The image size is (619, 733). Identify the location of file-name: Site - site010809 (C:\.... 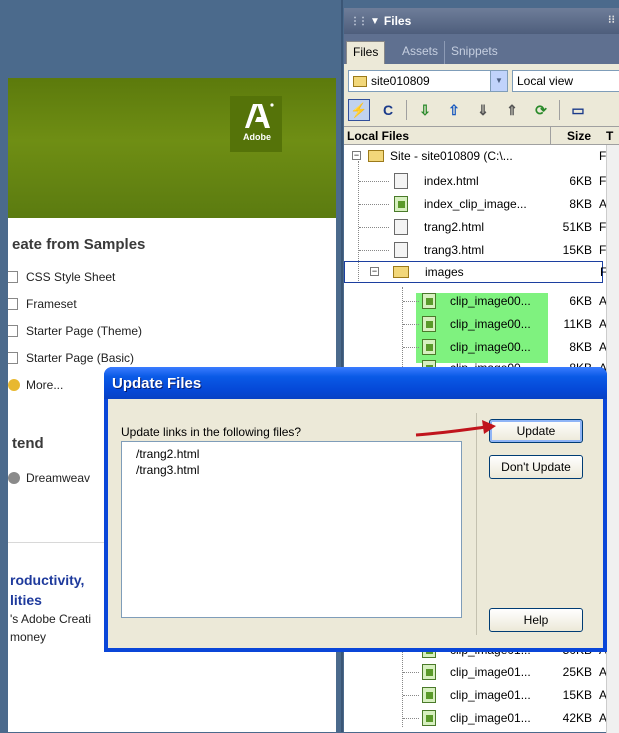
(451, 156).